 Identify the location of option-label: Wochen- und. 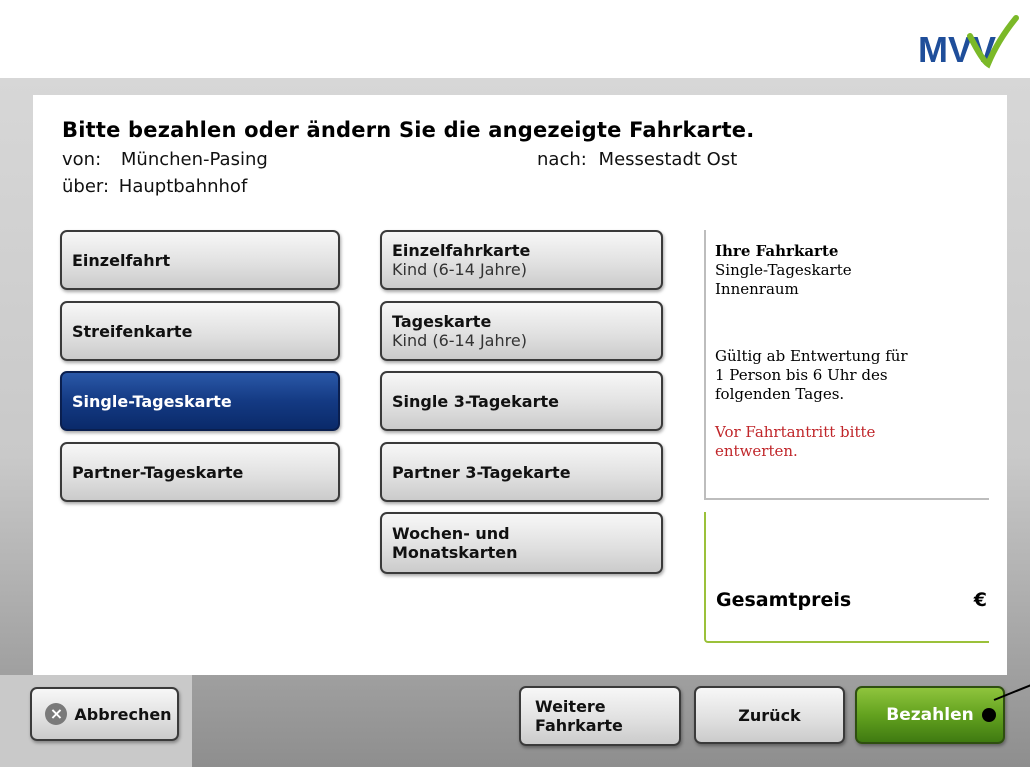
(451, 533).